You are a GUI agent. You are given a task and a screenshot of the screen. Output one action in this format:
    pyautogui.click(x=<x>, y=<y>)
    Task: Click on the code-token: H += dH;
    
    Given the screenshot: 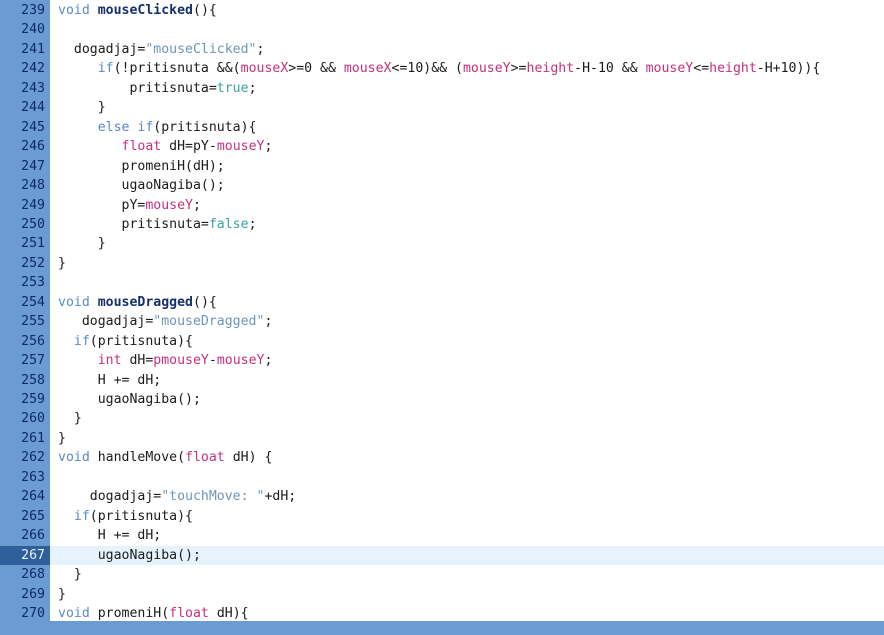 What is the action you would take?
    pyautogui.click(x=110, y=536)
    